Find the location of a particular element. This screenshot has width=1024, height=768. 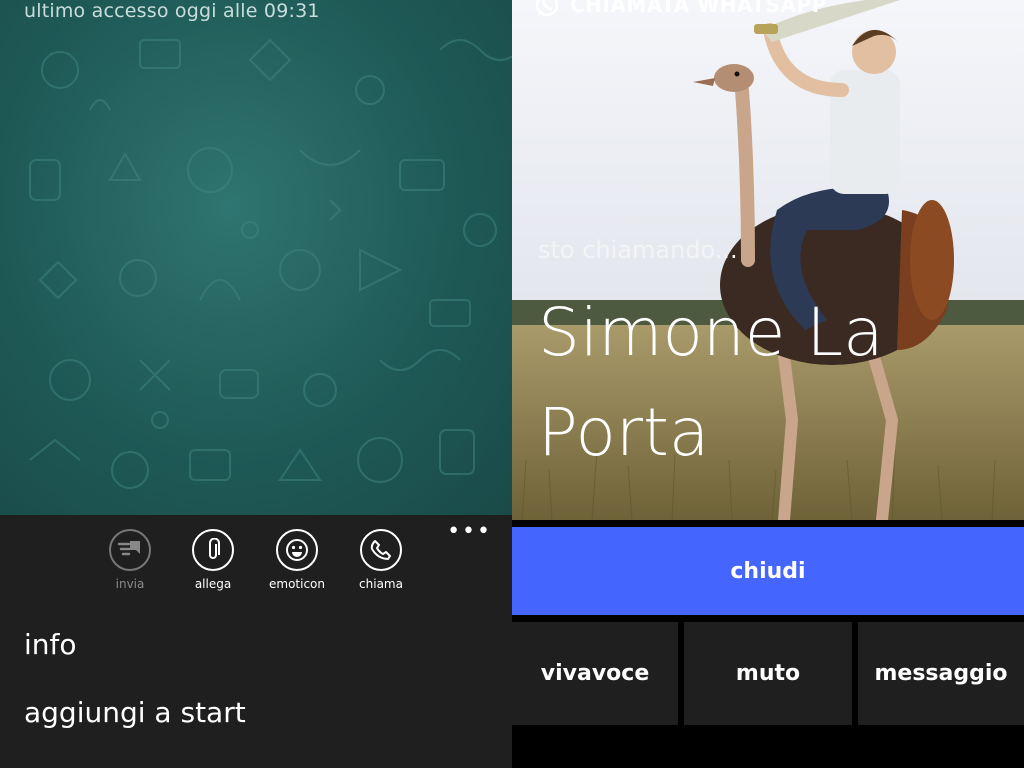

menu-item-info: info is located at coordinates (50, 644).